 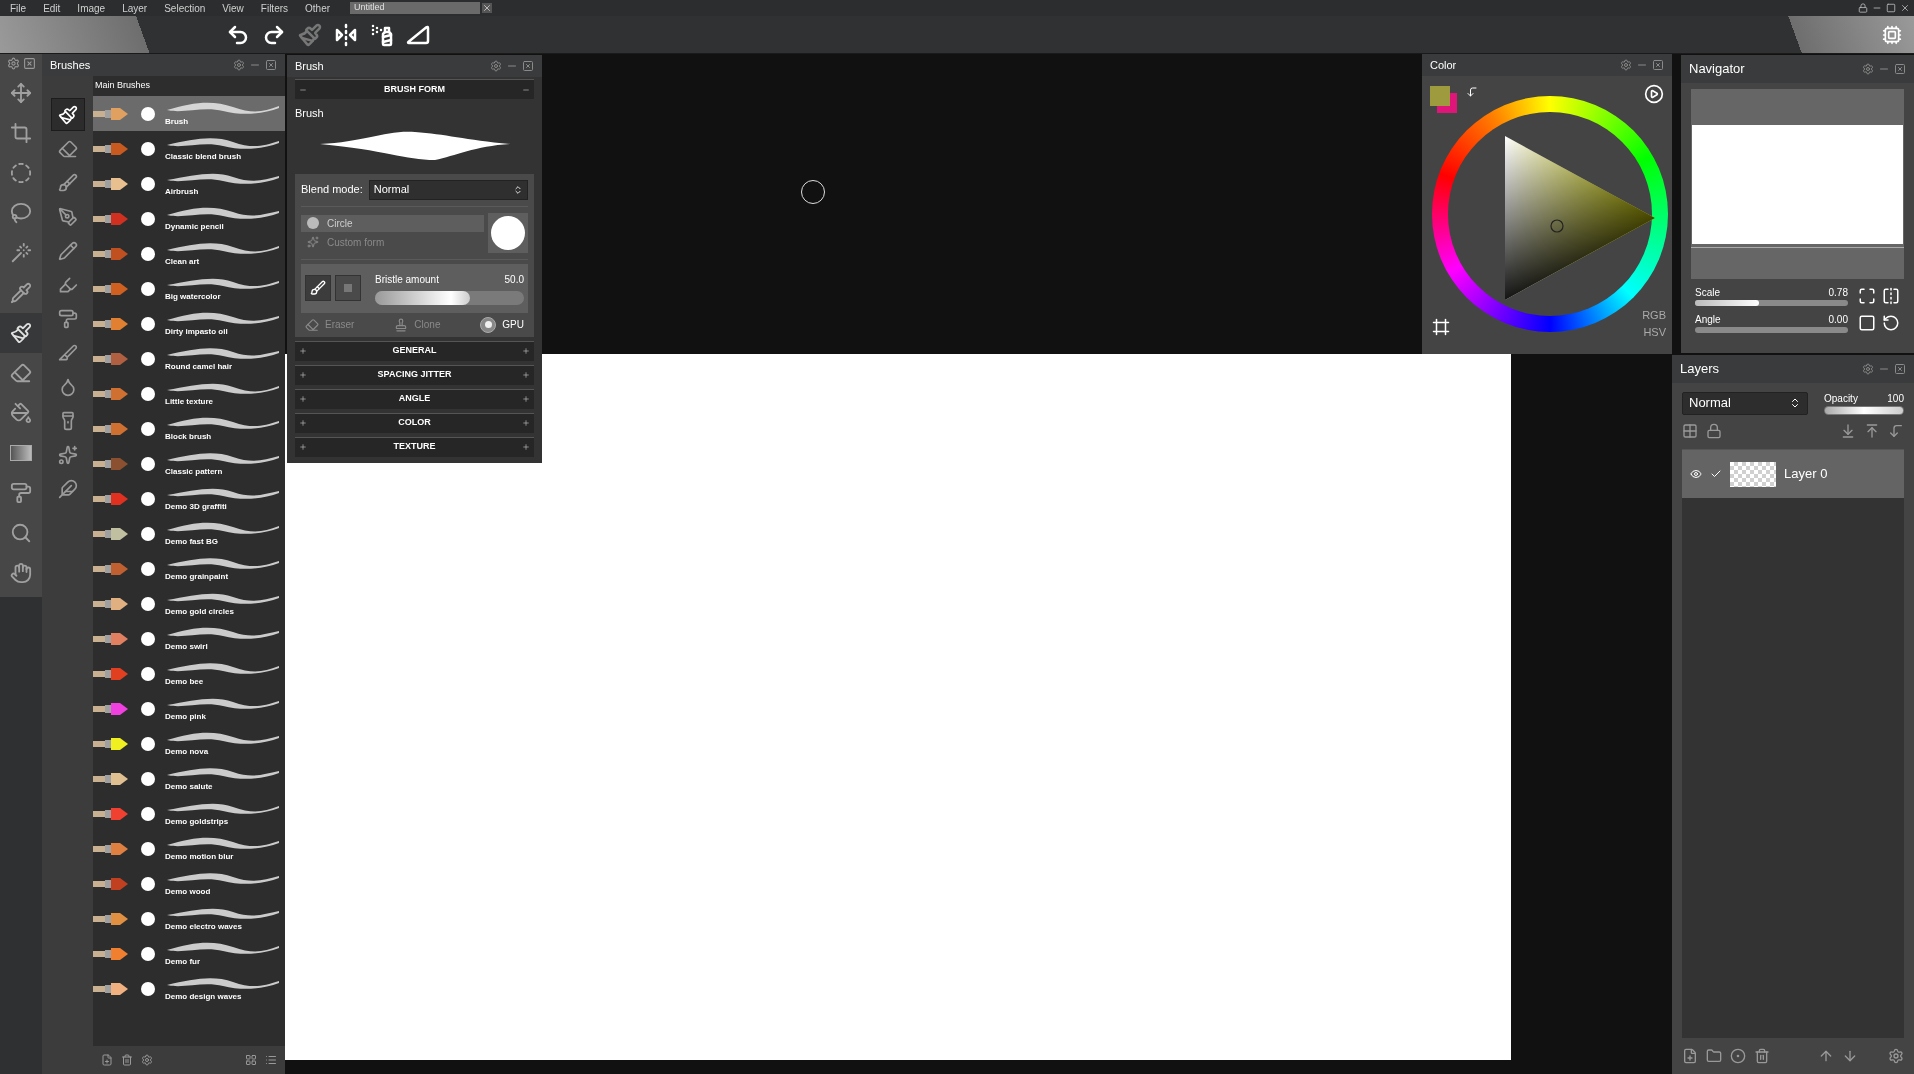 What do you see at coordinates (318, 288) in the screenshot?
I see `mode-button` at bounding box center [318, 288].